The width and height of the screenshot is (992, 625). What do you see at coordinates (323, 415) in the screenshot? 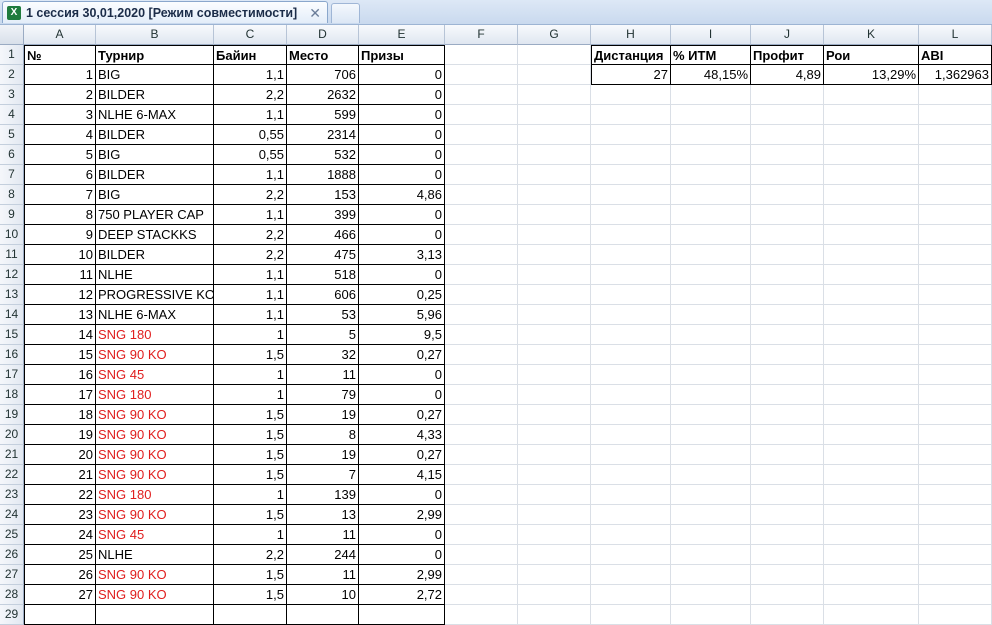
I see `cell-d19: 19` at bounding box center [323, 415].